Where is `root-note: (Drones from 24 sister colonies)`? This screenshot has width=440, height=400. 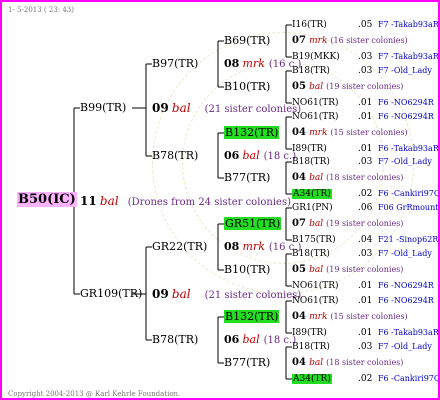 root-note: (Drones from 24 sister colonies) is located at coordinates (209, 202).